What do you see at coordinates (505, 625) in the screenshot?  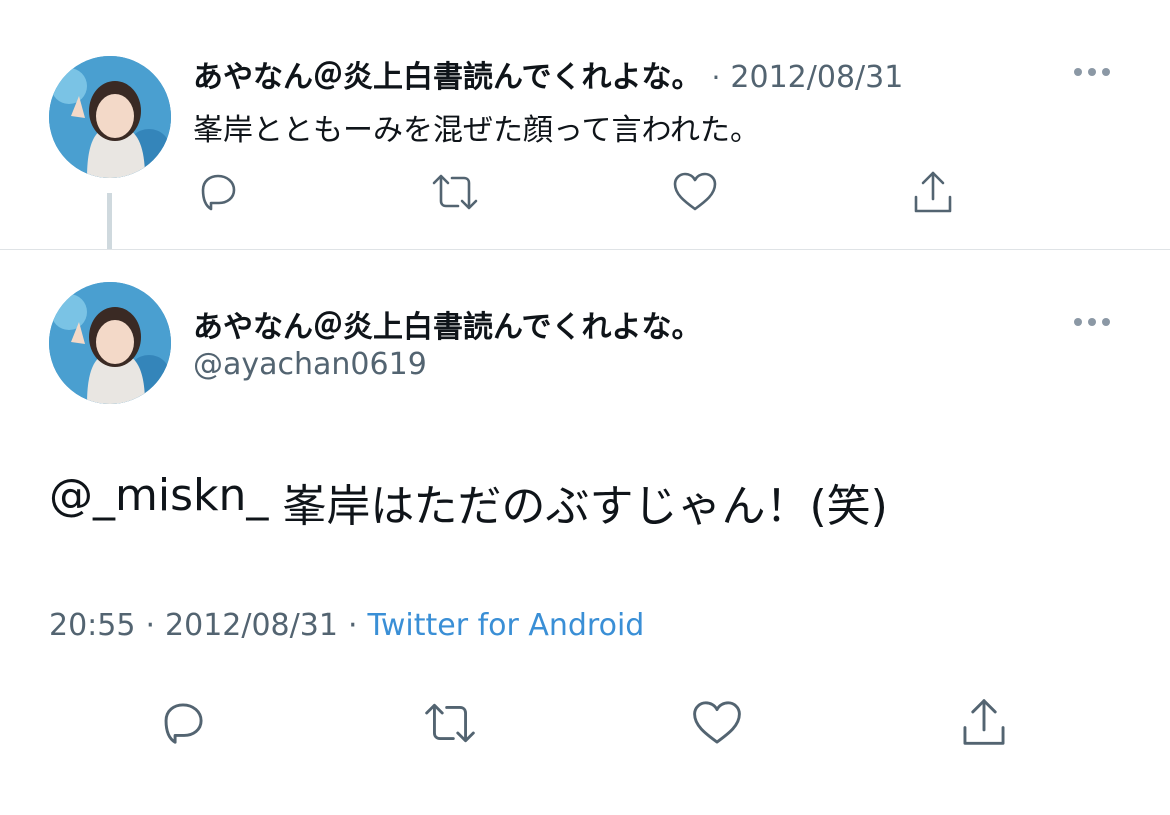 I see `source-link: Twitter for Android` at bounding box center [505, 625].